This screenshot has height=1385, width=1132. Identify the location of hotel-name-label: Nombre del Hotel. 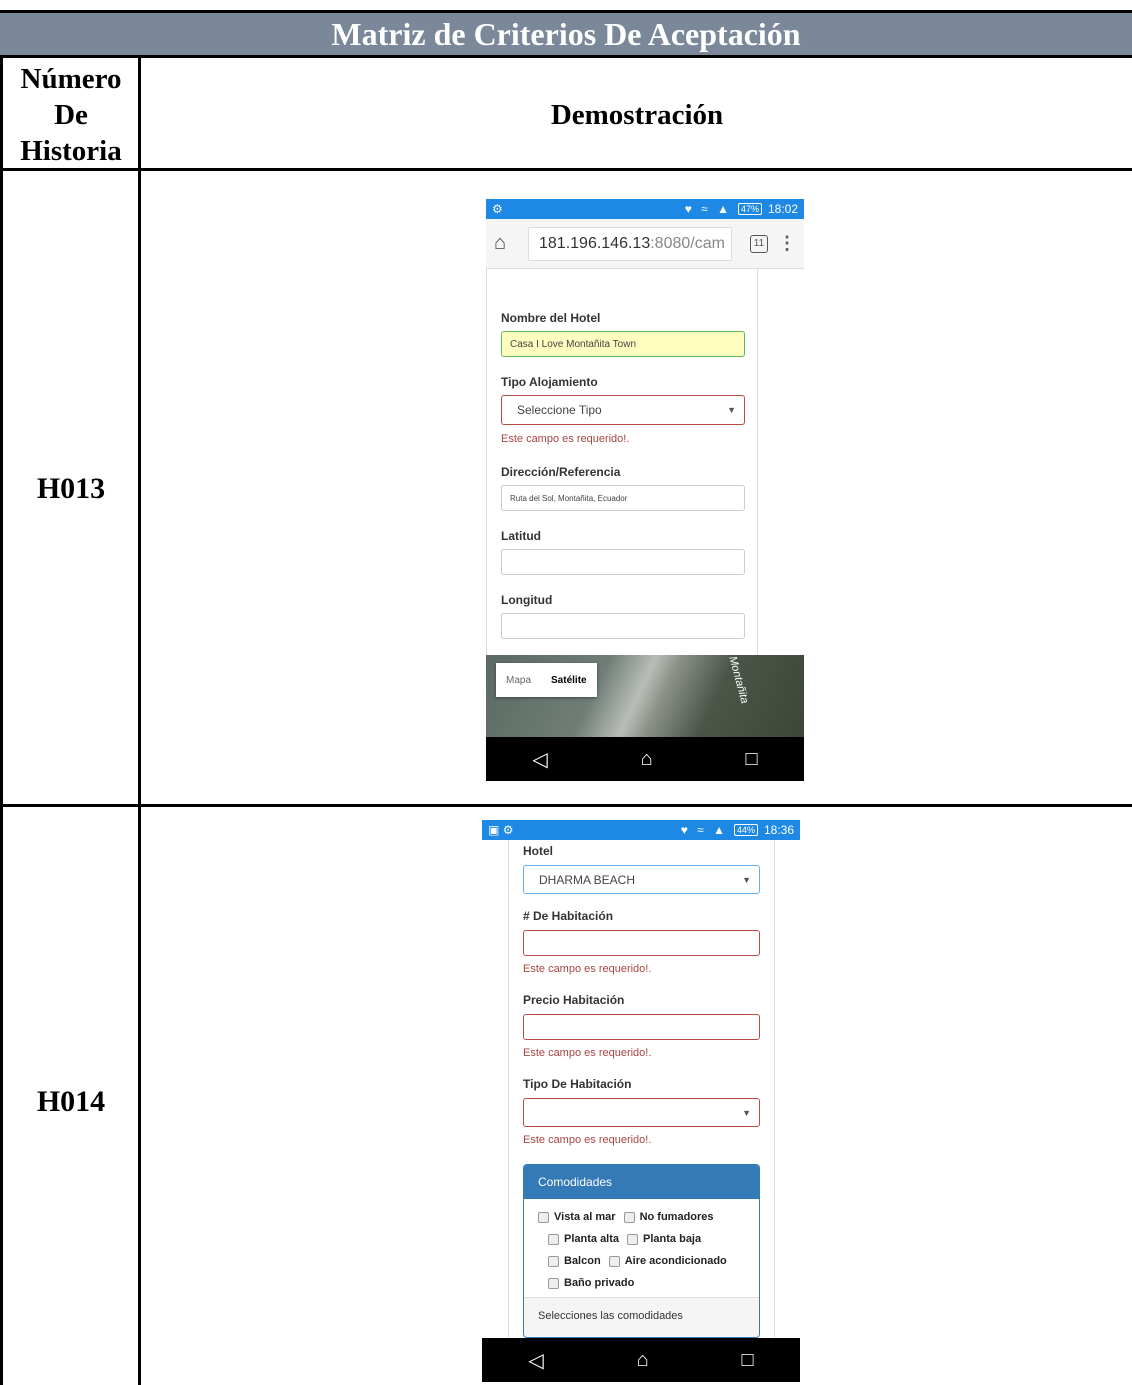
(551, 318).